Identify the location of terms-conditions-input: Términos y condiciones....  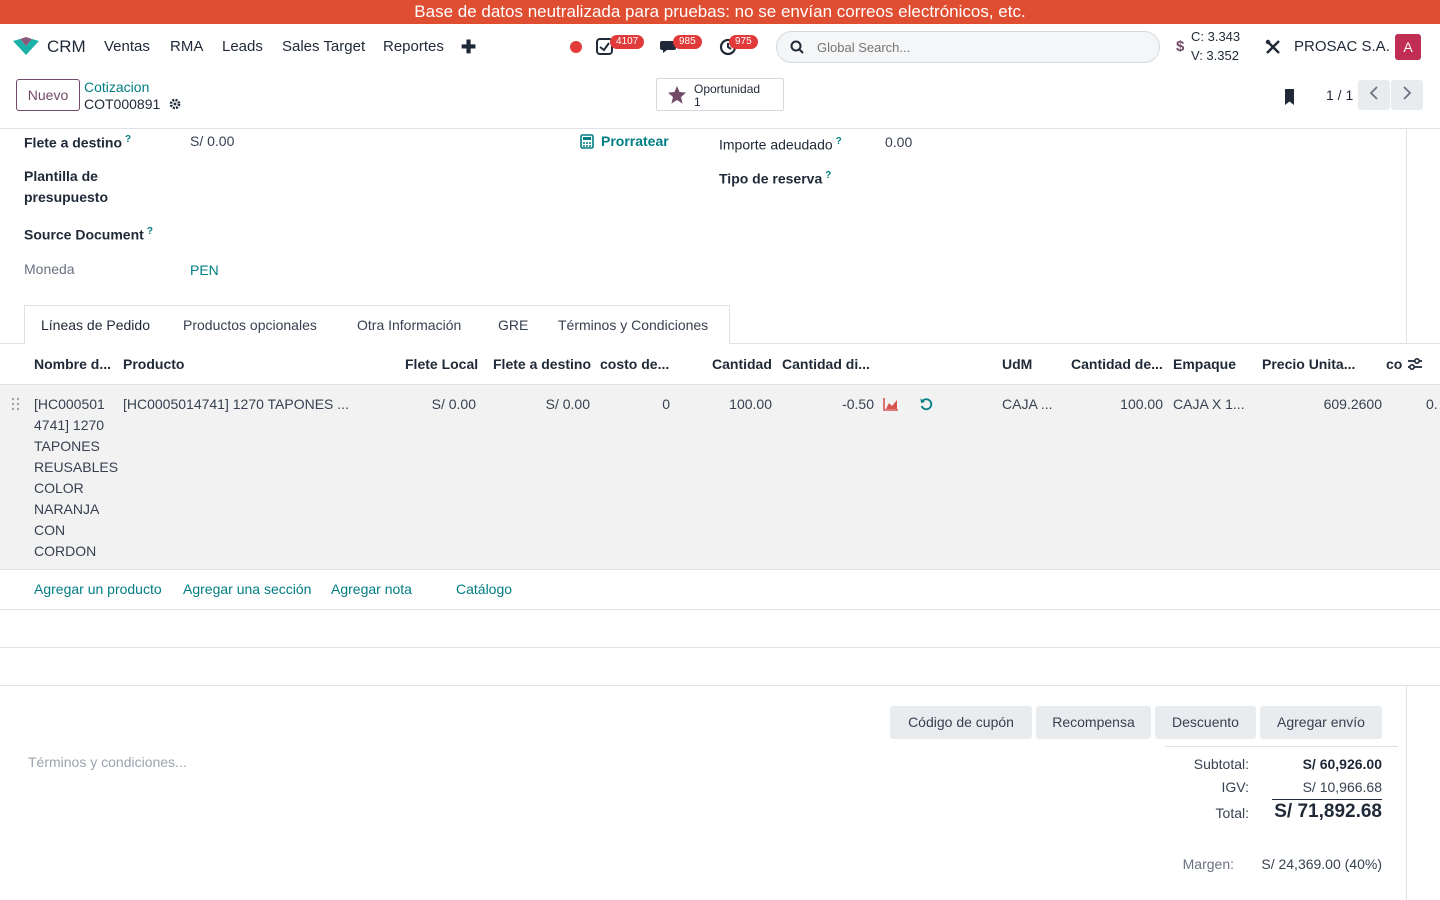
(107, 762).